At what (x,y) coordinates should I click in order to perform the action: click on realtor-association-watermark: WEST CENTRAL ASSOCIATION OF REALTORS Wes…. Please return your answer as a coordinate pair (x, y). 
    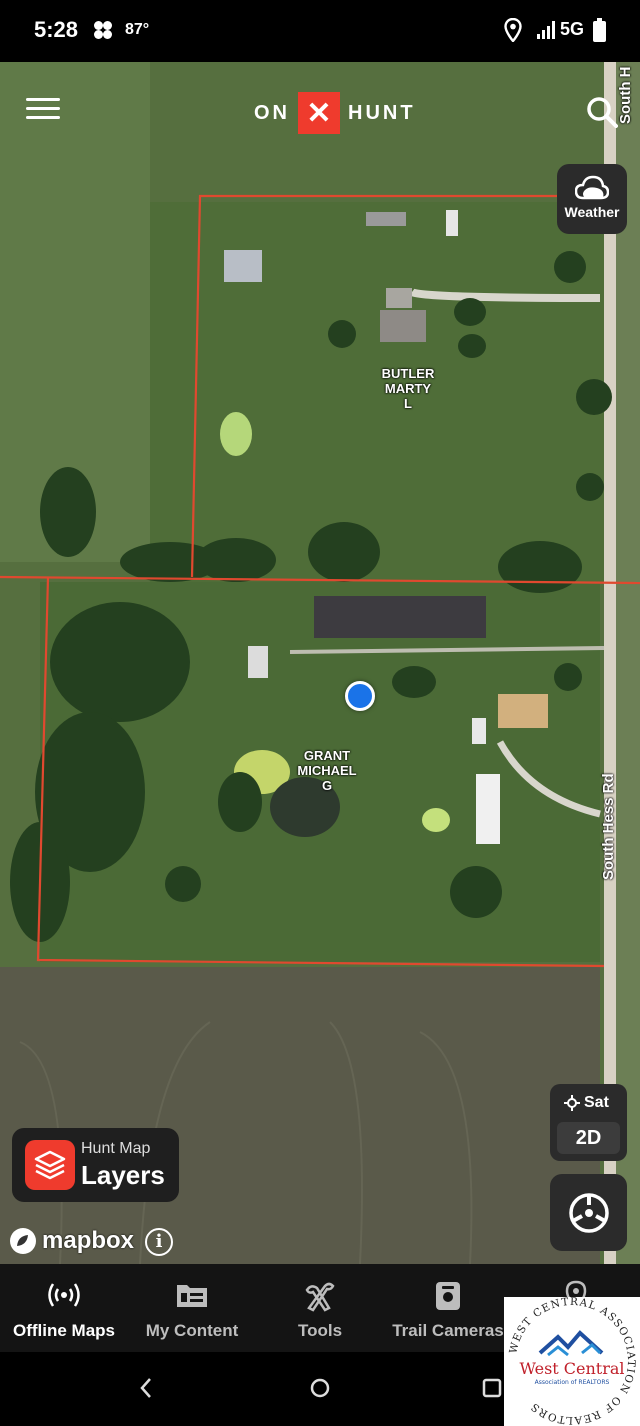
    Looking at the image, I should click on (572, 1361).